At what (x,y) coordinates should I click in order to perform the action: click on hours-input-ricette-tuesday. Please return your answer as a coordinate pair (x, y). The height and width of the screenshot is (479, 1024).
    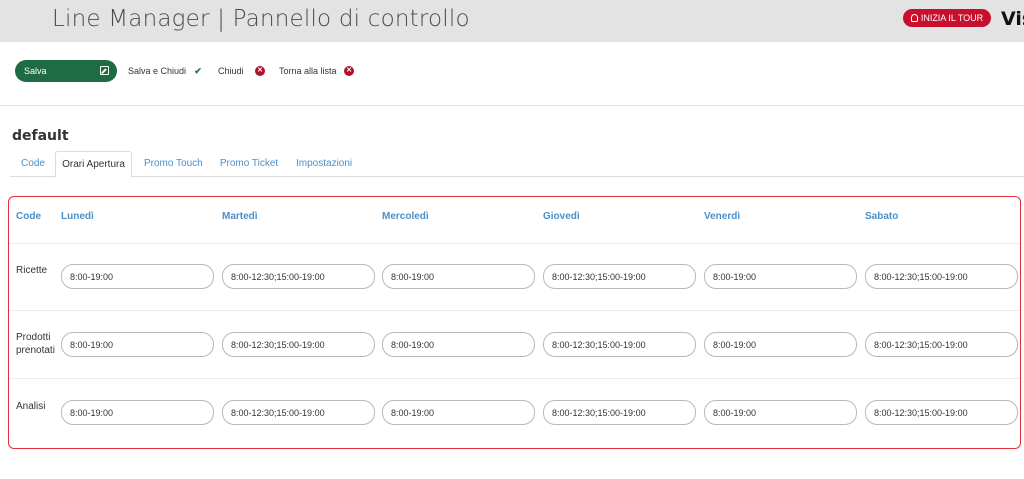
    Looking at the image, I should click on (298, 276).